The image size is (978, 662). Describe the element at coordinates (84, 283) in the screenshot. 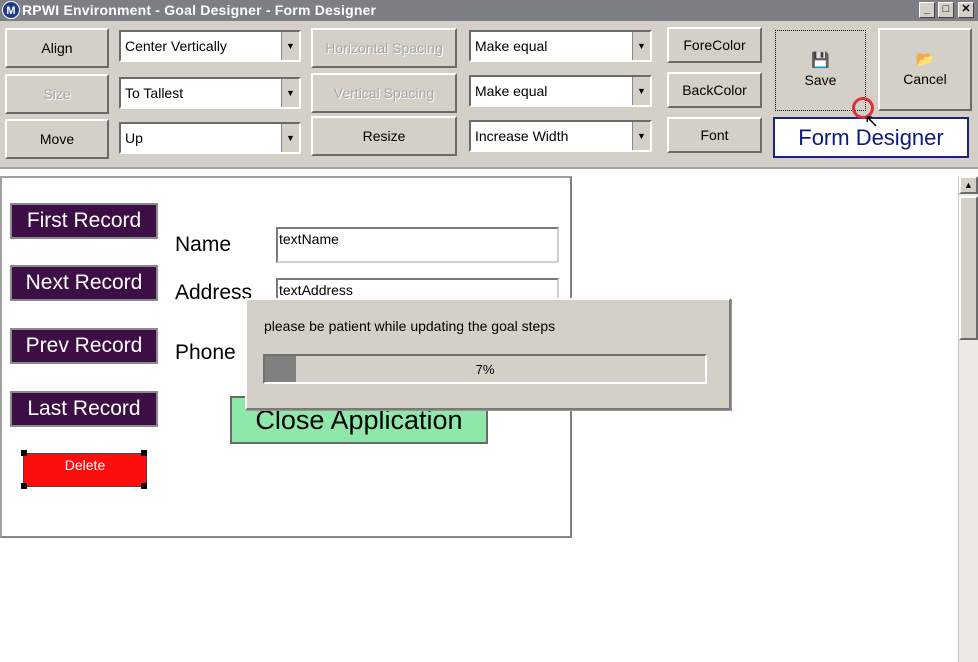

I see `next-record-button: Next Record` at that location.